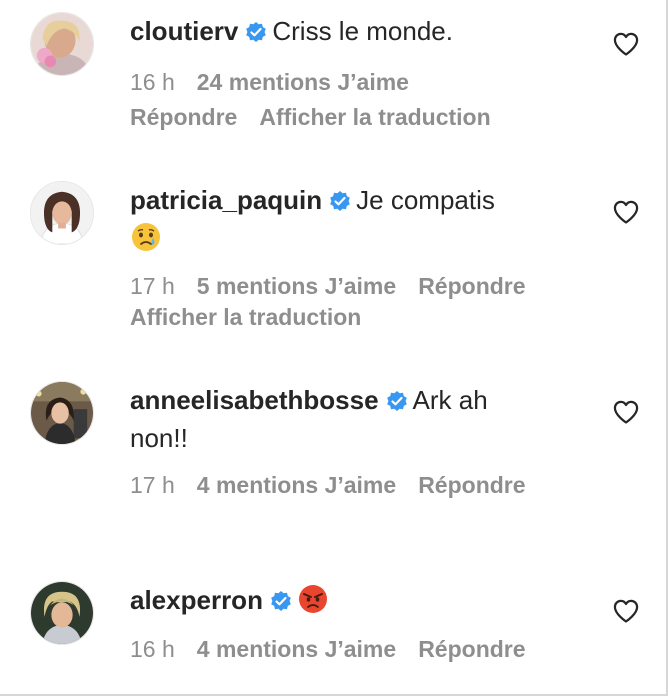 The width and height of the screenshot is (668, 696). I want to click on comment-text-line: anneelisabethbosse Ark ah, so click(345, 400).